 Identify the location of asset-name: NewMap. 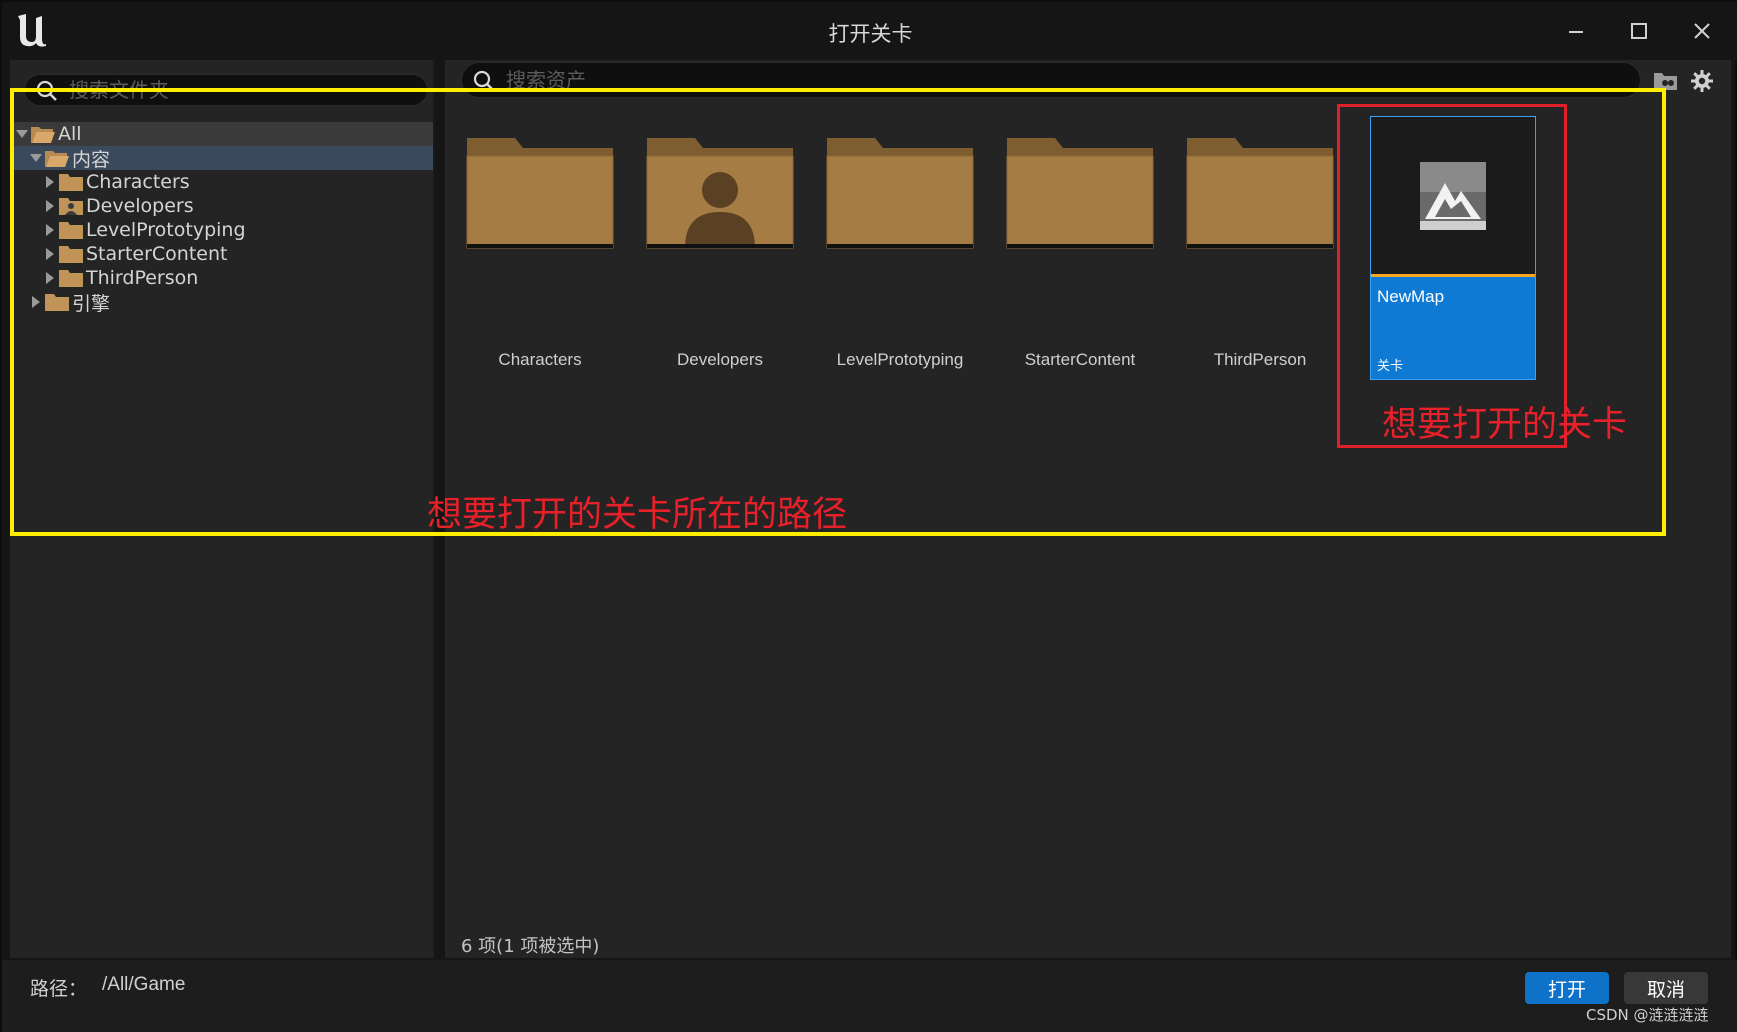
(1411, 296).